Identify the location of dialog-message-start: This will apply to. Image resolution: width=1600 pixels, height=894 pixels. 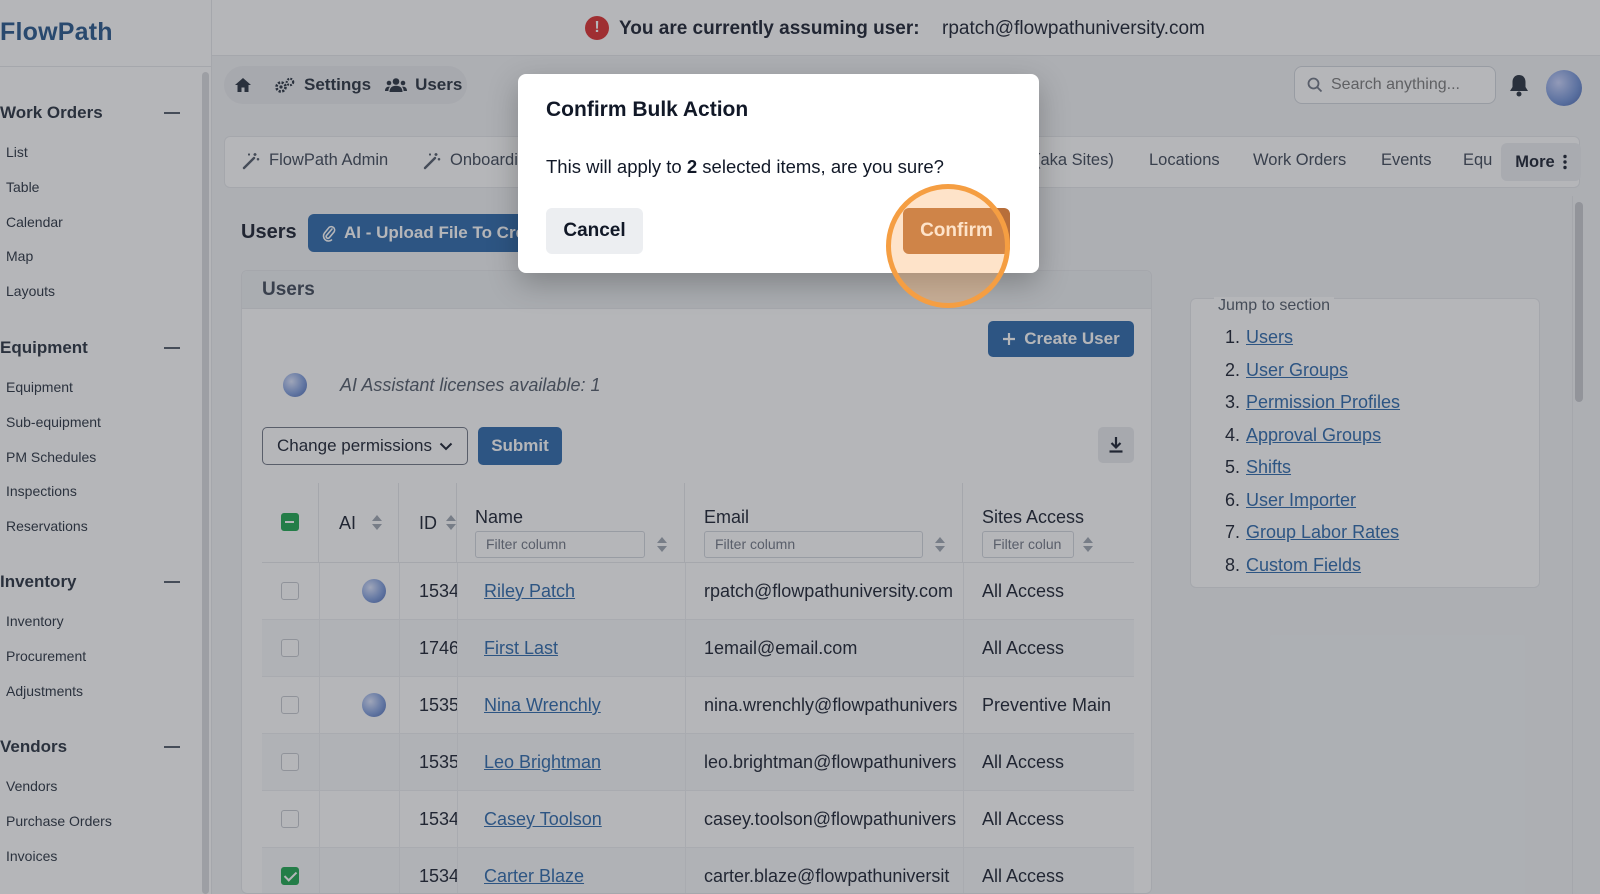
(614, 166).